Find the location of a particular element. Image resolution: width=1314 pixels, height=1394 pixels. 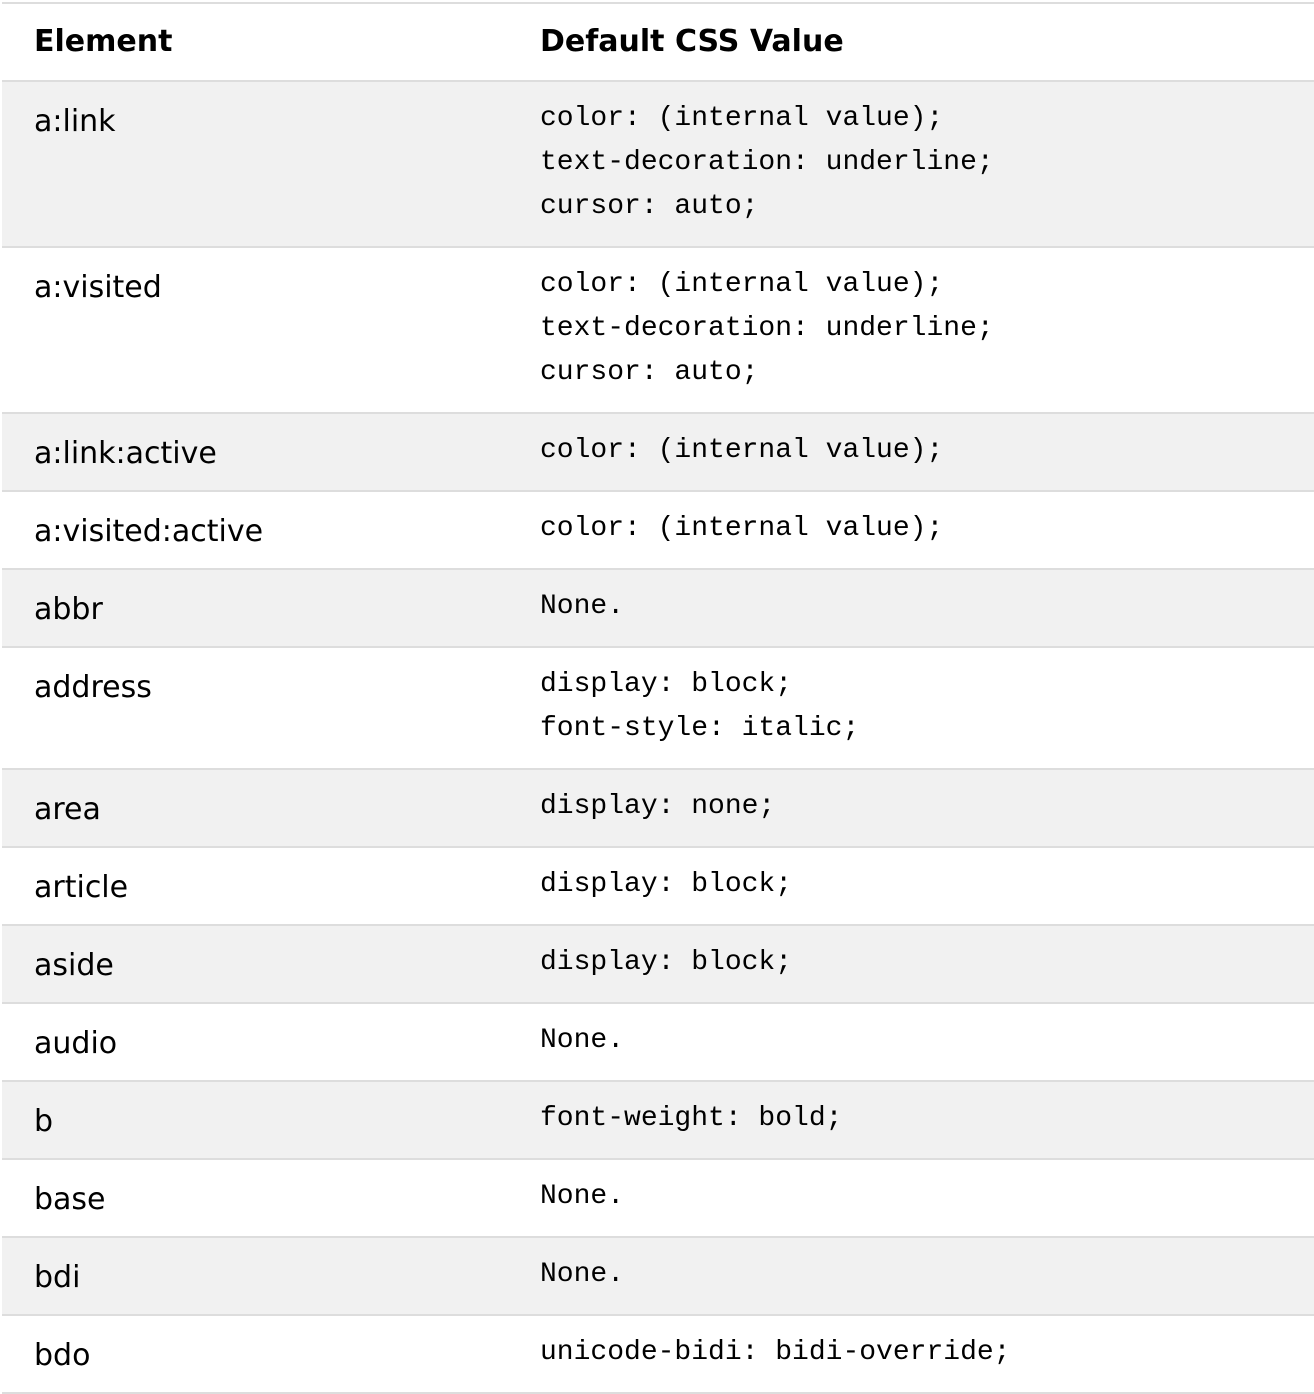

table-row: area display: none; is located at coordinates (658, 809).